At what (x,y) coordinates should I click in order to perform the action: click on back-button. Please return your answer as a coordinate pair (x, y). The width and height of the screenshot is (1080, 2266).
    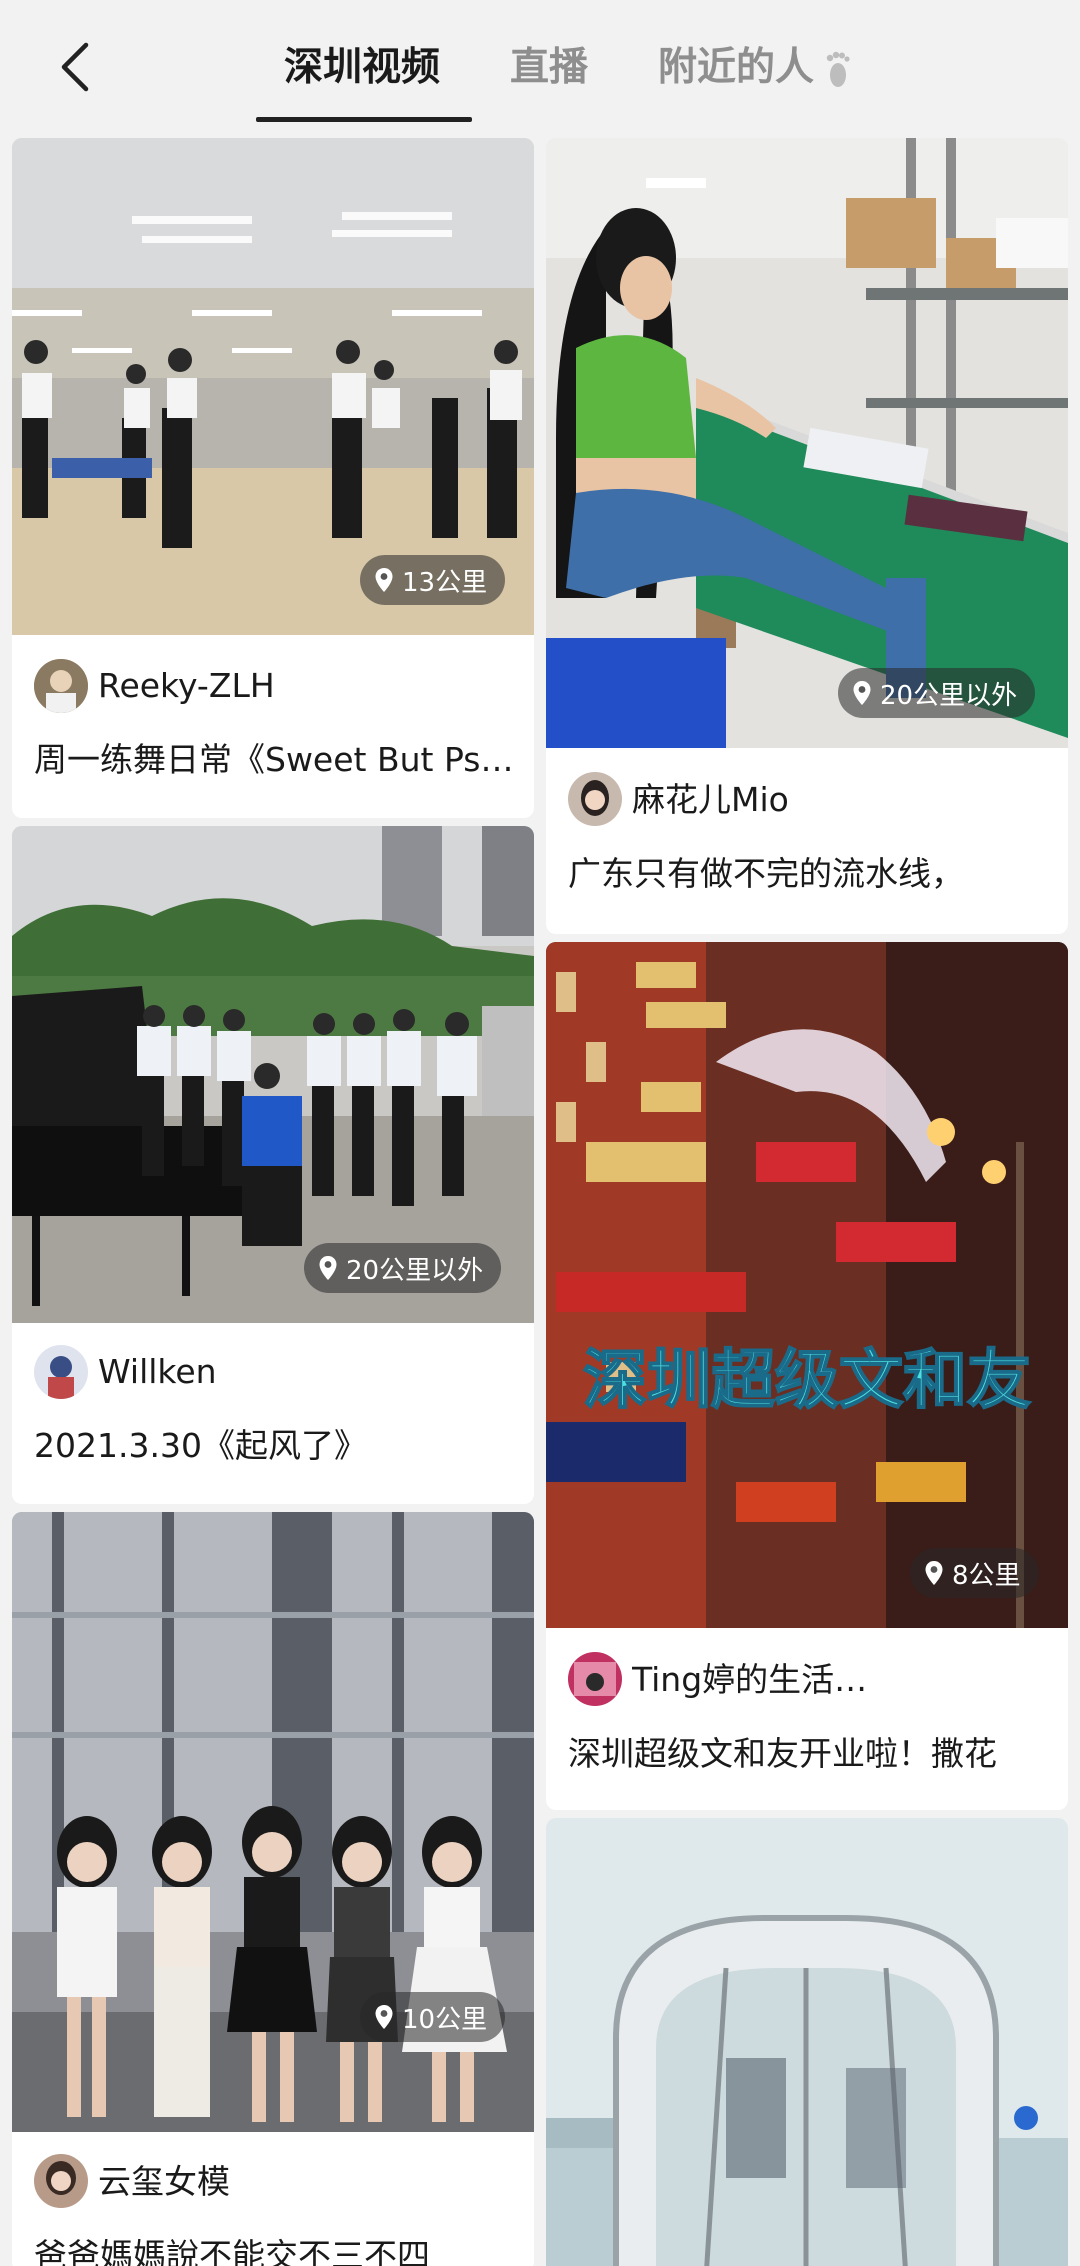
    Looking at the image, I should click on (75, 67).